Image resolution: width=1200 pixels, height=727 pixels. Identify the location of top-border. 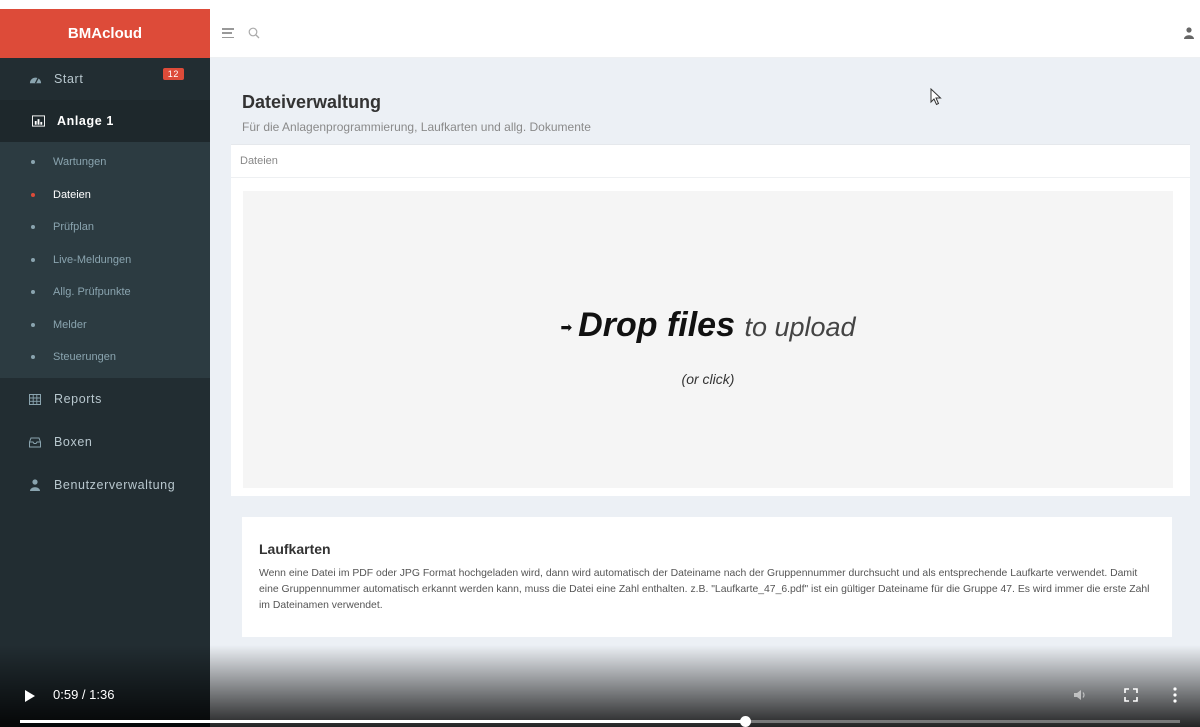
(600, 4).